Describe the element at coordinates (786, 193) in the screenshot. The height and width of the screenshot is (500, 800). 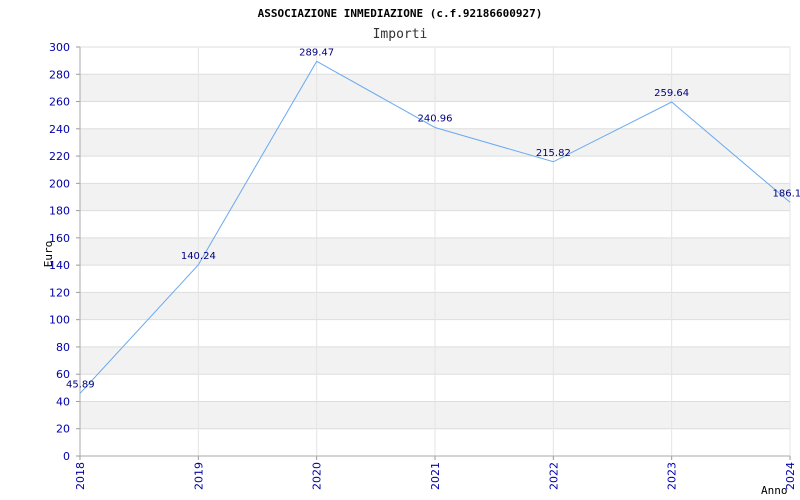
I see `data-label: 186.10` at that location.